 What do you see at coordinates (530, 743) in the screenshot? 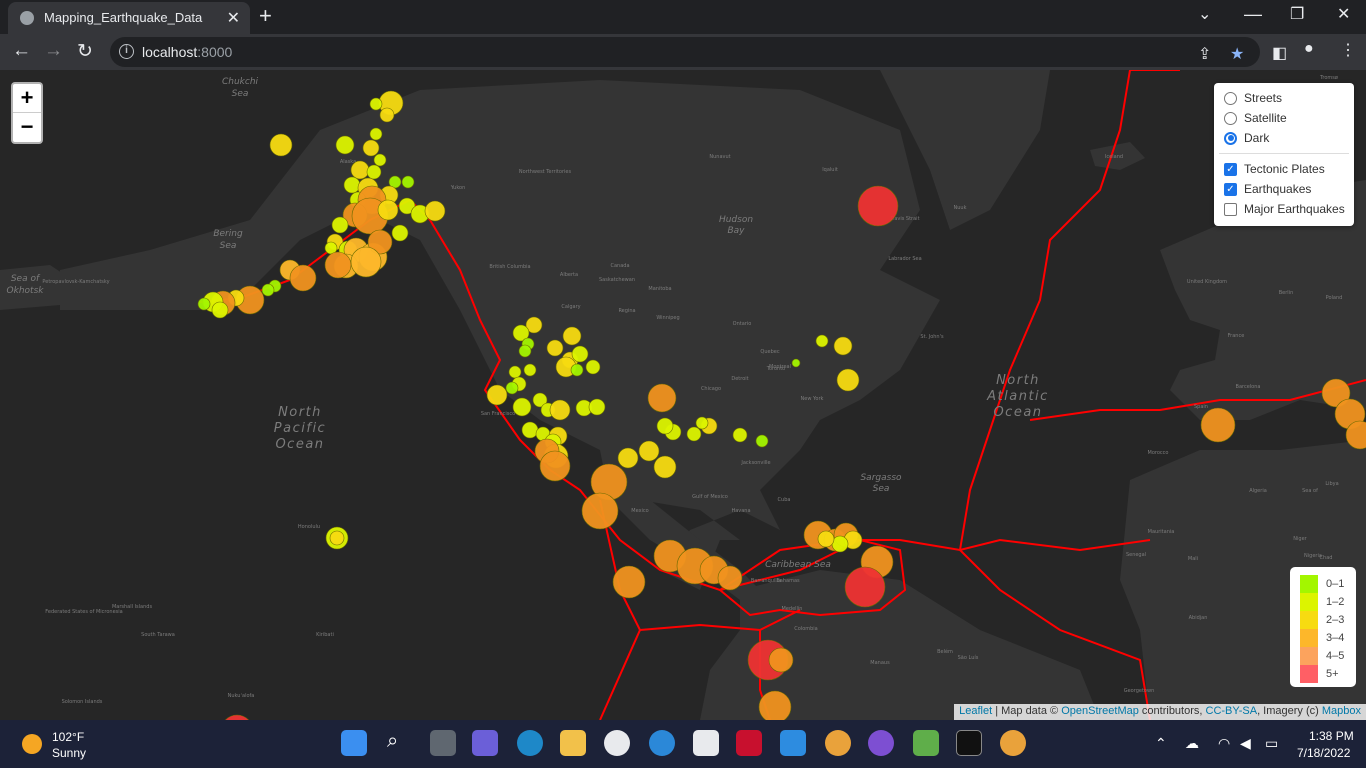
I see `edge-icon` at bounding box center [530, 743].